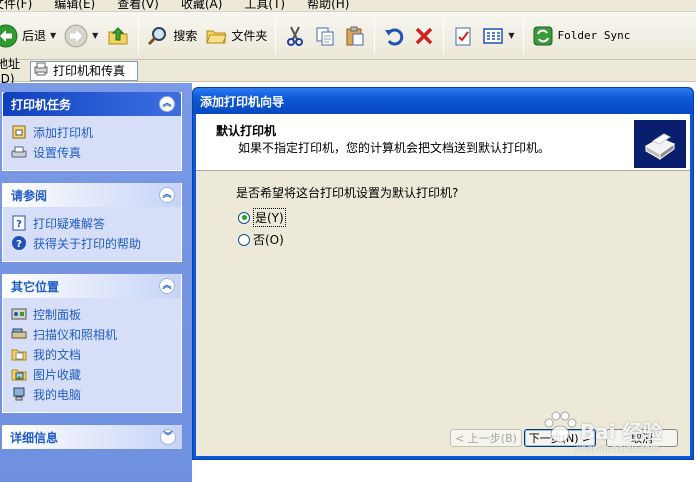  What do you see at coordinates (269, 217) in the screenshot?
I see `radio-yes-label: 是(Y)` at bounding box center [269, 217].